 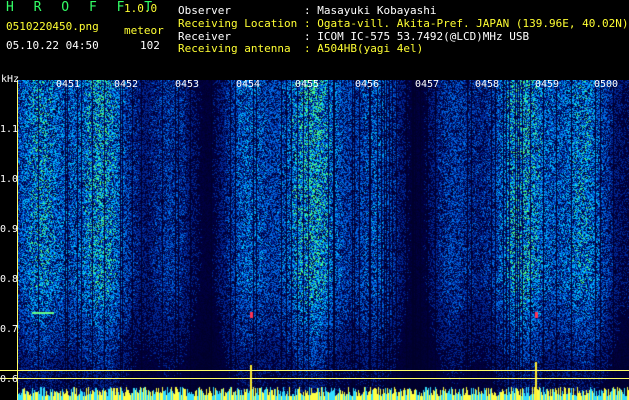 I want to click on x-tick-label: 0458, so click(x=487, y=84).